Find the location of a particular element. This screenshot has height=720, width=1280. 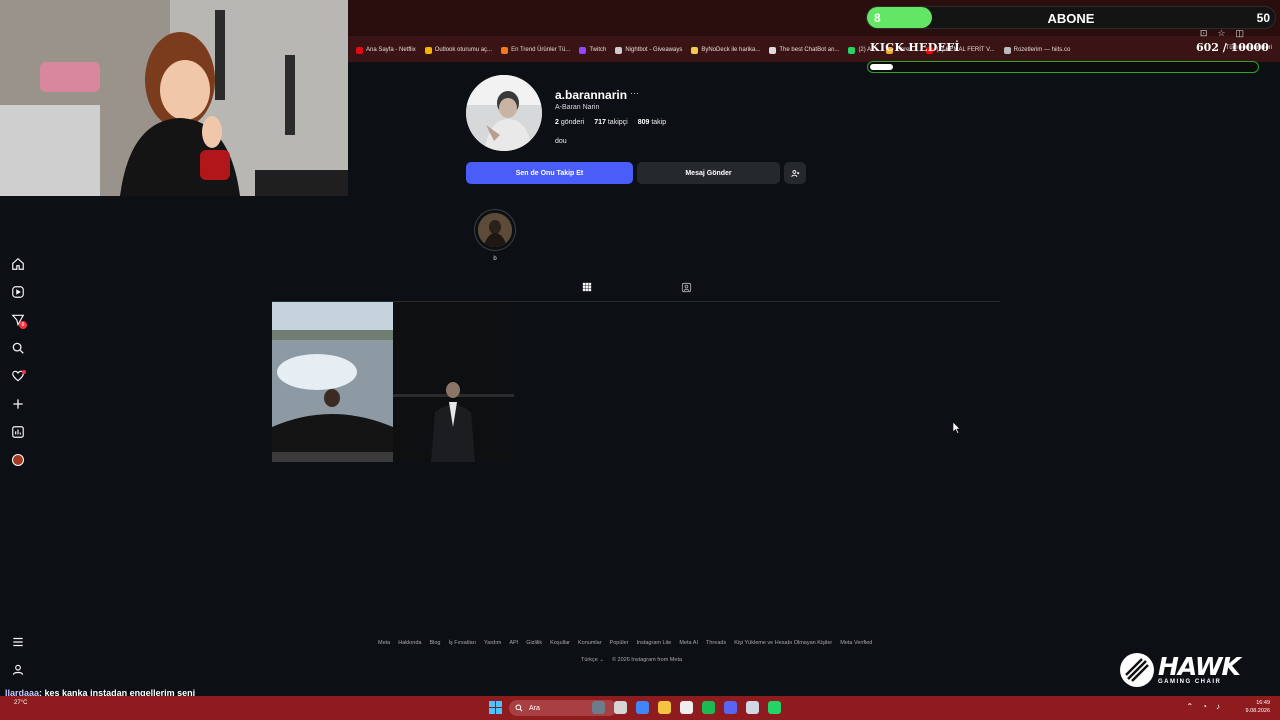

sponsor-brand: HAWK is located at coordinates (1199, 666).